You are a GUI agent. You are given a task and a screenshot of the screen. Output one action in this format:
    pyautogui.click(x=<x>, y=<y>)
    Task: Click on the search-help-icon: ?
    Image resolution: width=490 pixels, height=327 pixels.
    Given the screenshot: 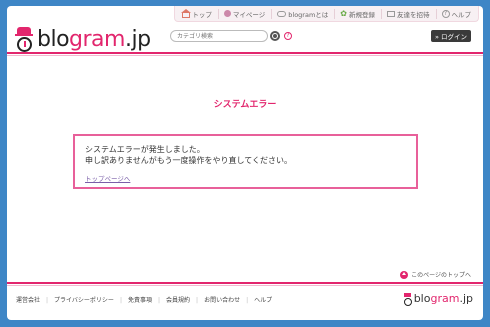 What is the action you would take?
    pyautogui.click(x=288, y=36)
    